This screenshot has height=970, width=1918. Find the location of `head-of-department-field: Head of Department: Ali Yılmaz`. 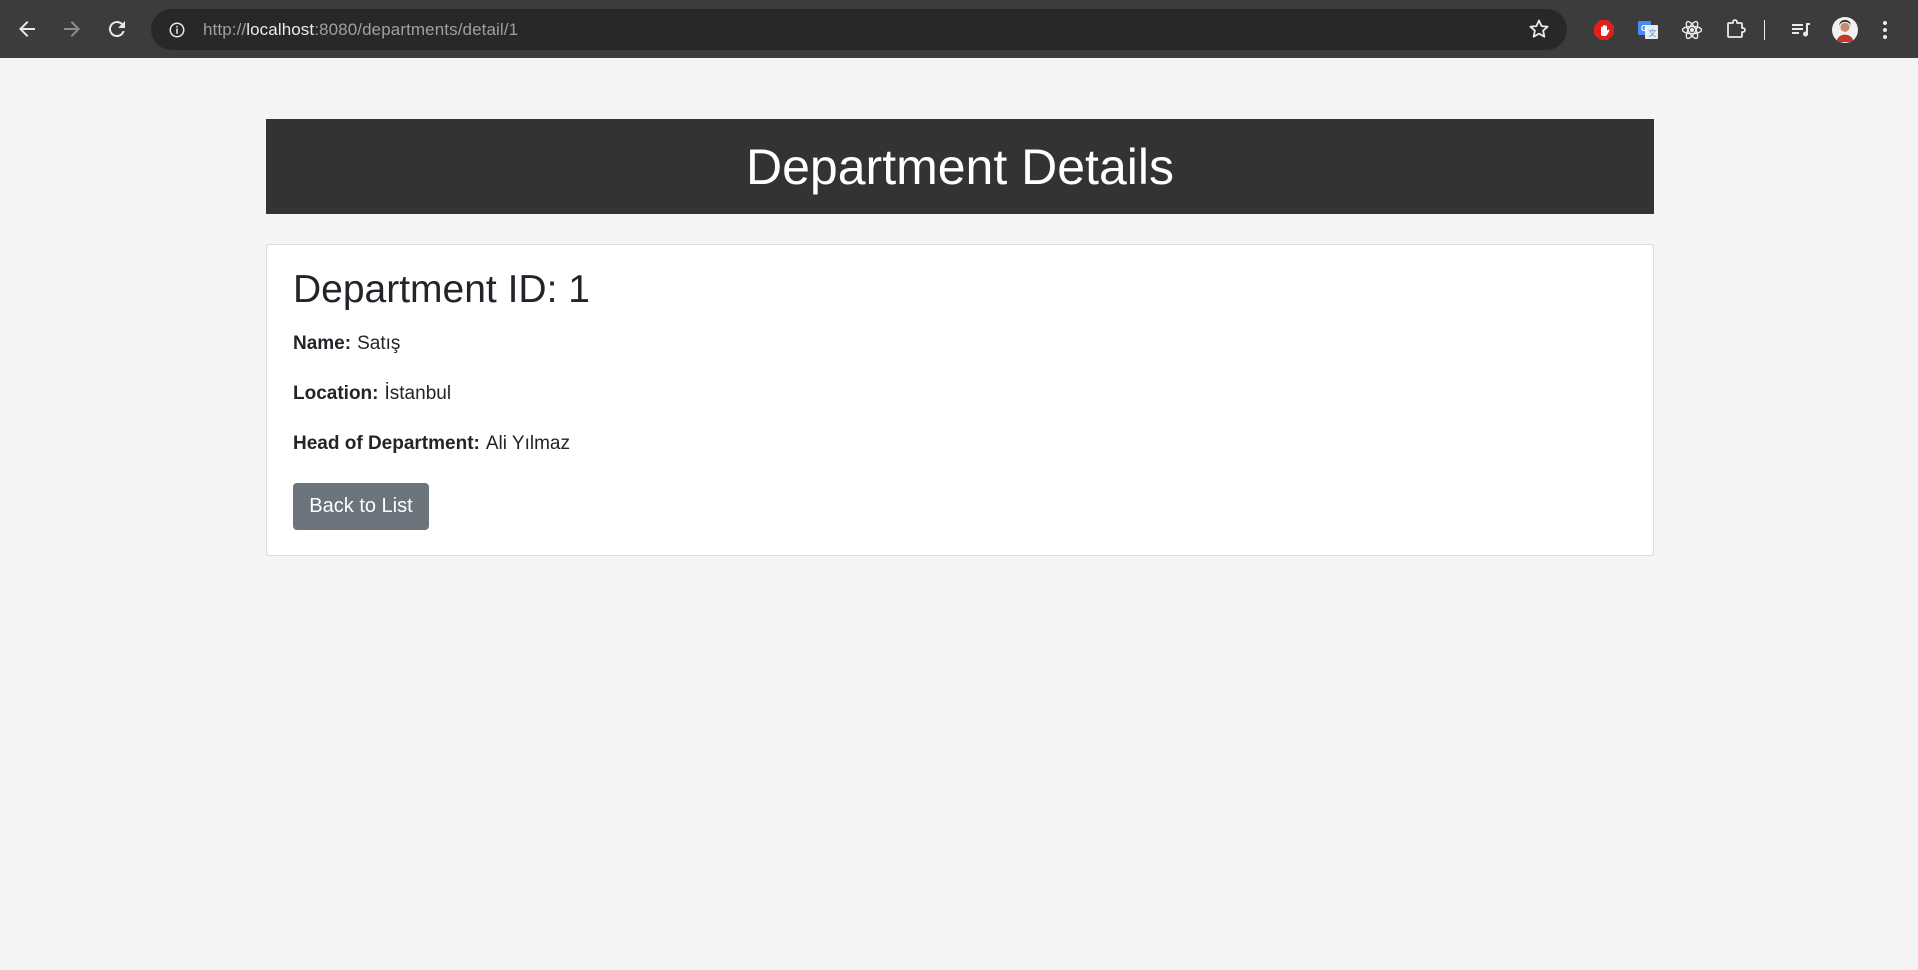

head-of-department-field: Head of Department: Ali Yılmaz is located at coordinates (960, 444).